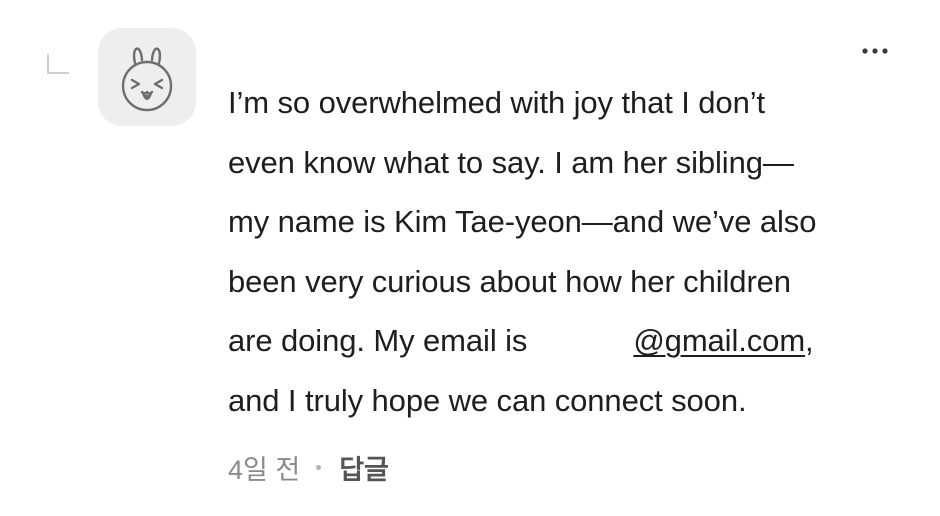  Describe the element at coordinates (364, 467) in the screenshot. I see `reply-button: 답글` at that location.